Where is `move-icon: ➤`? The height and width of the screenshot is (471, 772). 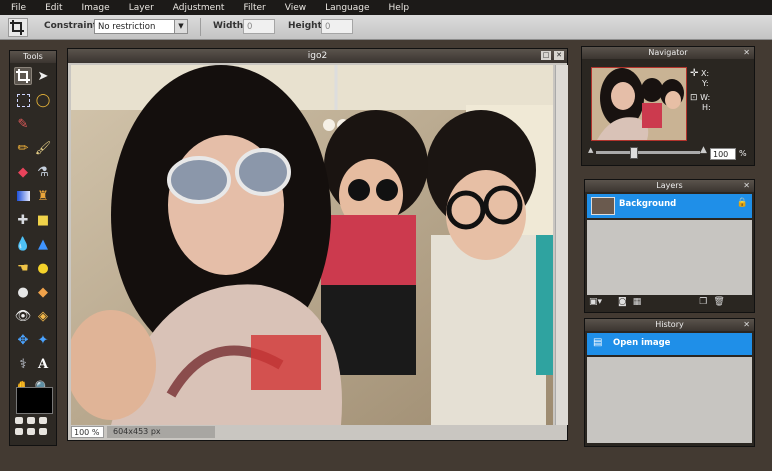 move-icon: ➤ is located at coordinates (43, 76).